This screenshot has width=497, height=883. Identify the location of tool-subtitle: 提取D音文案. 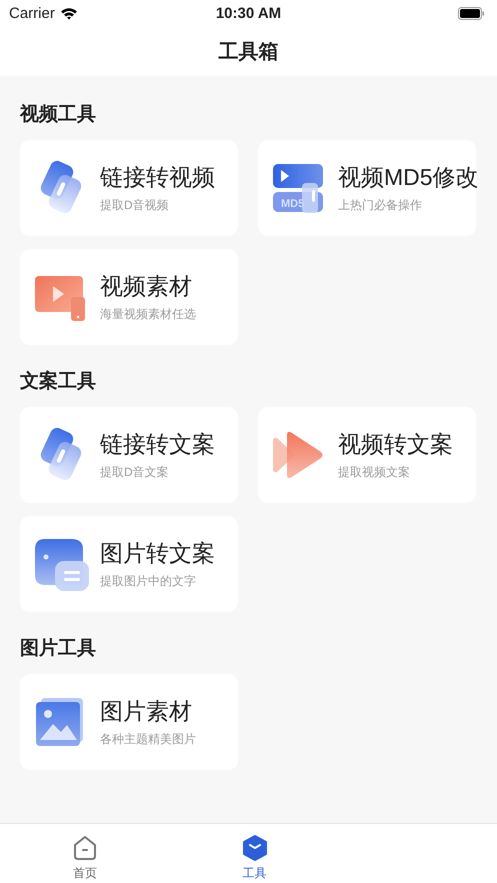
(135, 472).